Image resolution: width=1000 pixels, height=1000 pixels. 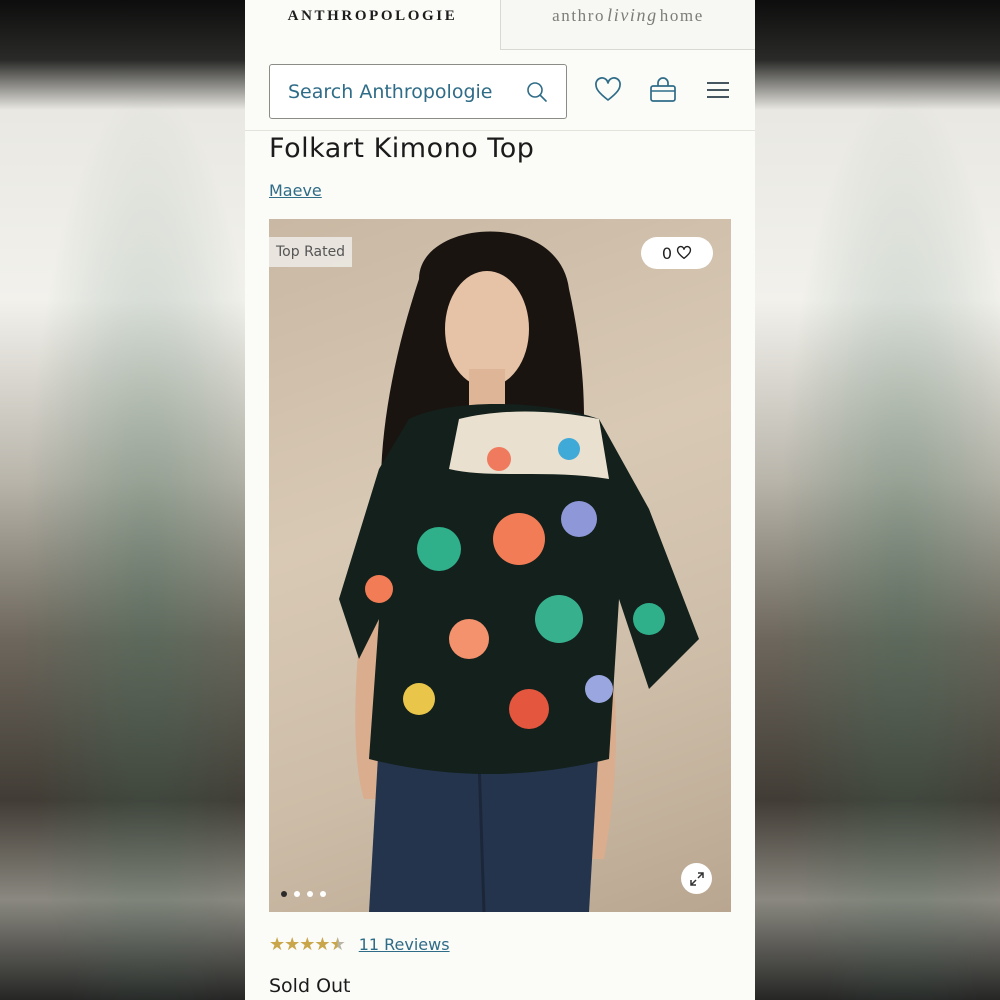 I want to click on tab-home-prefix: anthro, so click(x=579, y=15).